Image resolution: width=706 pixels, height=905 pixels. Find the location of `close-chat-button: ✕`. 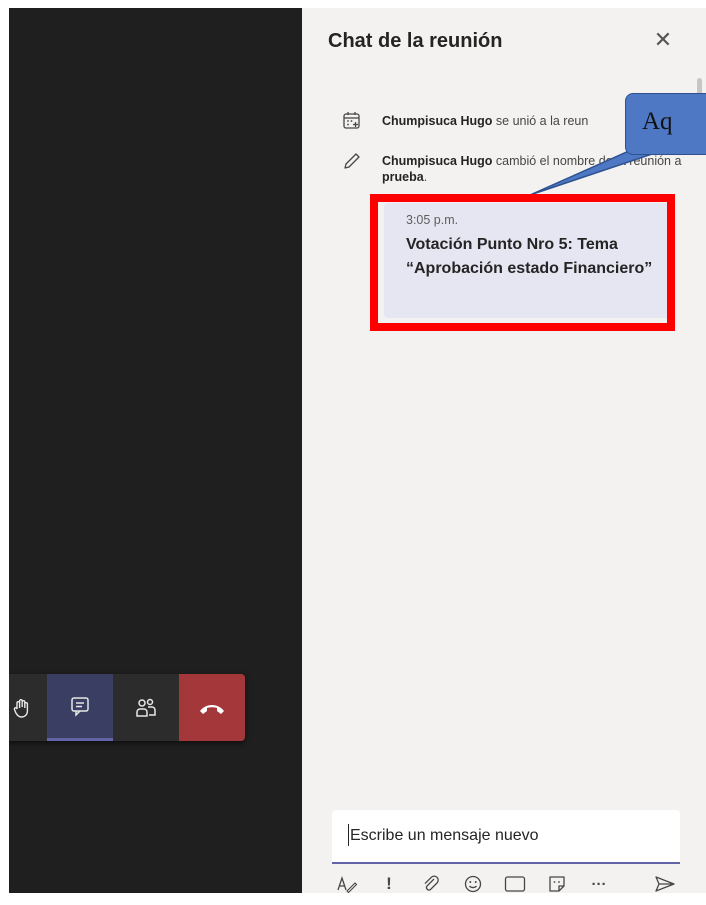

close-chat-button: ✕ is located at coordinates (663, 40).